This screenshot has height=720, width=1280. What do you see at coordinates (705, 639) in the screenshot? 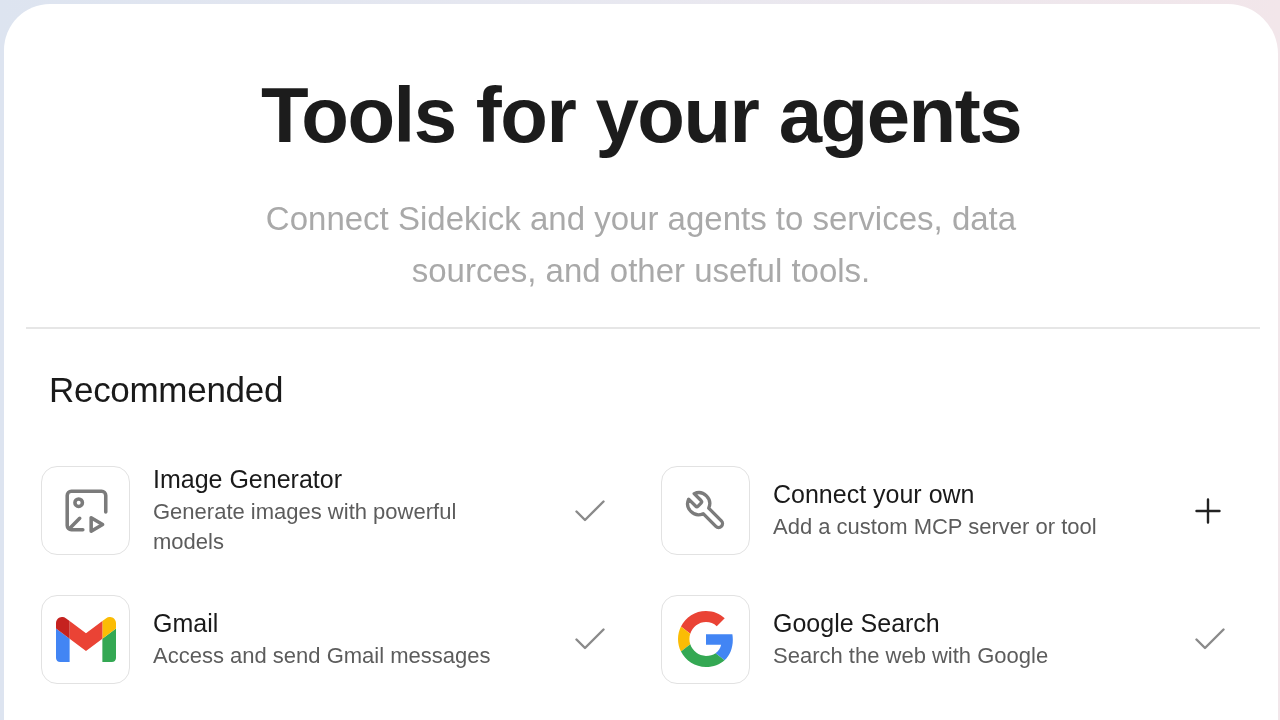
I see `google-g-icon` at bounding box center [705, 639].